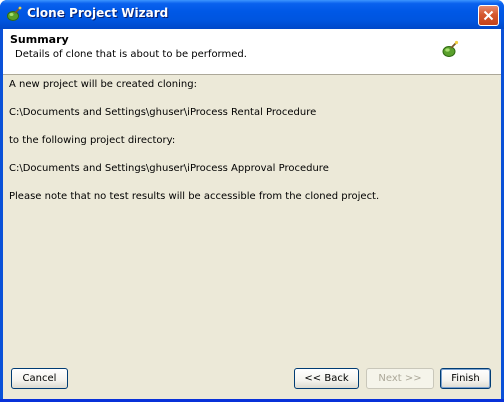  What do you see at coordinates (326, 378) in the screenshot?
I see `back-button: << Back` at bounding box center [326, 378].